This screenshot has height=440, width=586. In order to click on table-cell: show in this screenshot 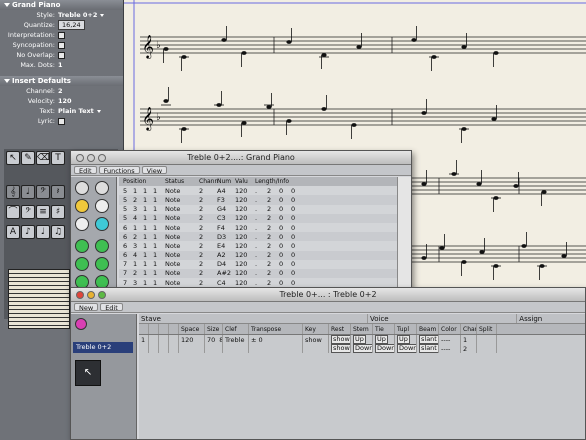, I will do `click(340, 348)`.